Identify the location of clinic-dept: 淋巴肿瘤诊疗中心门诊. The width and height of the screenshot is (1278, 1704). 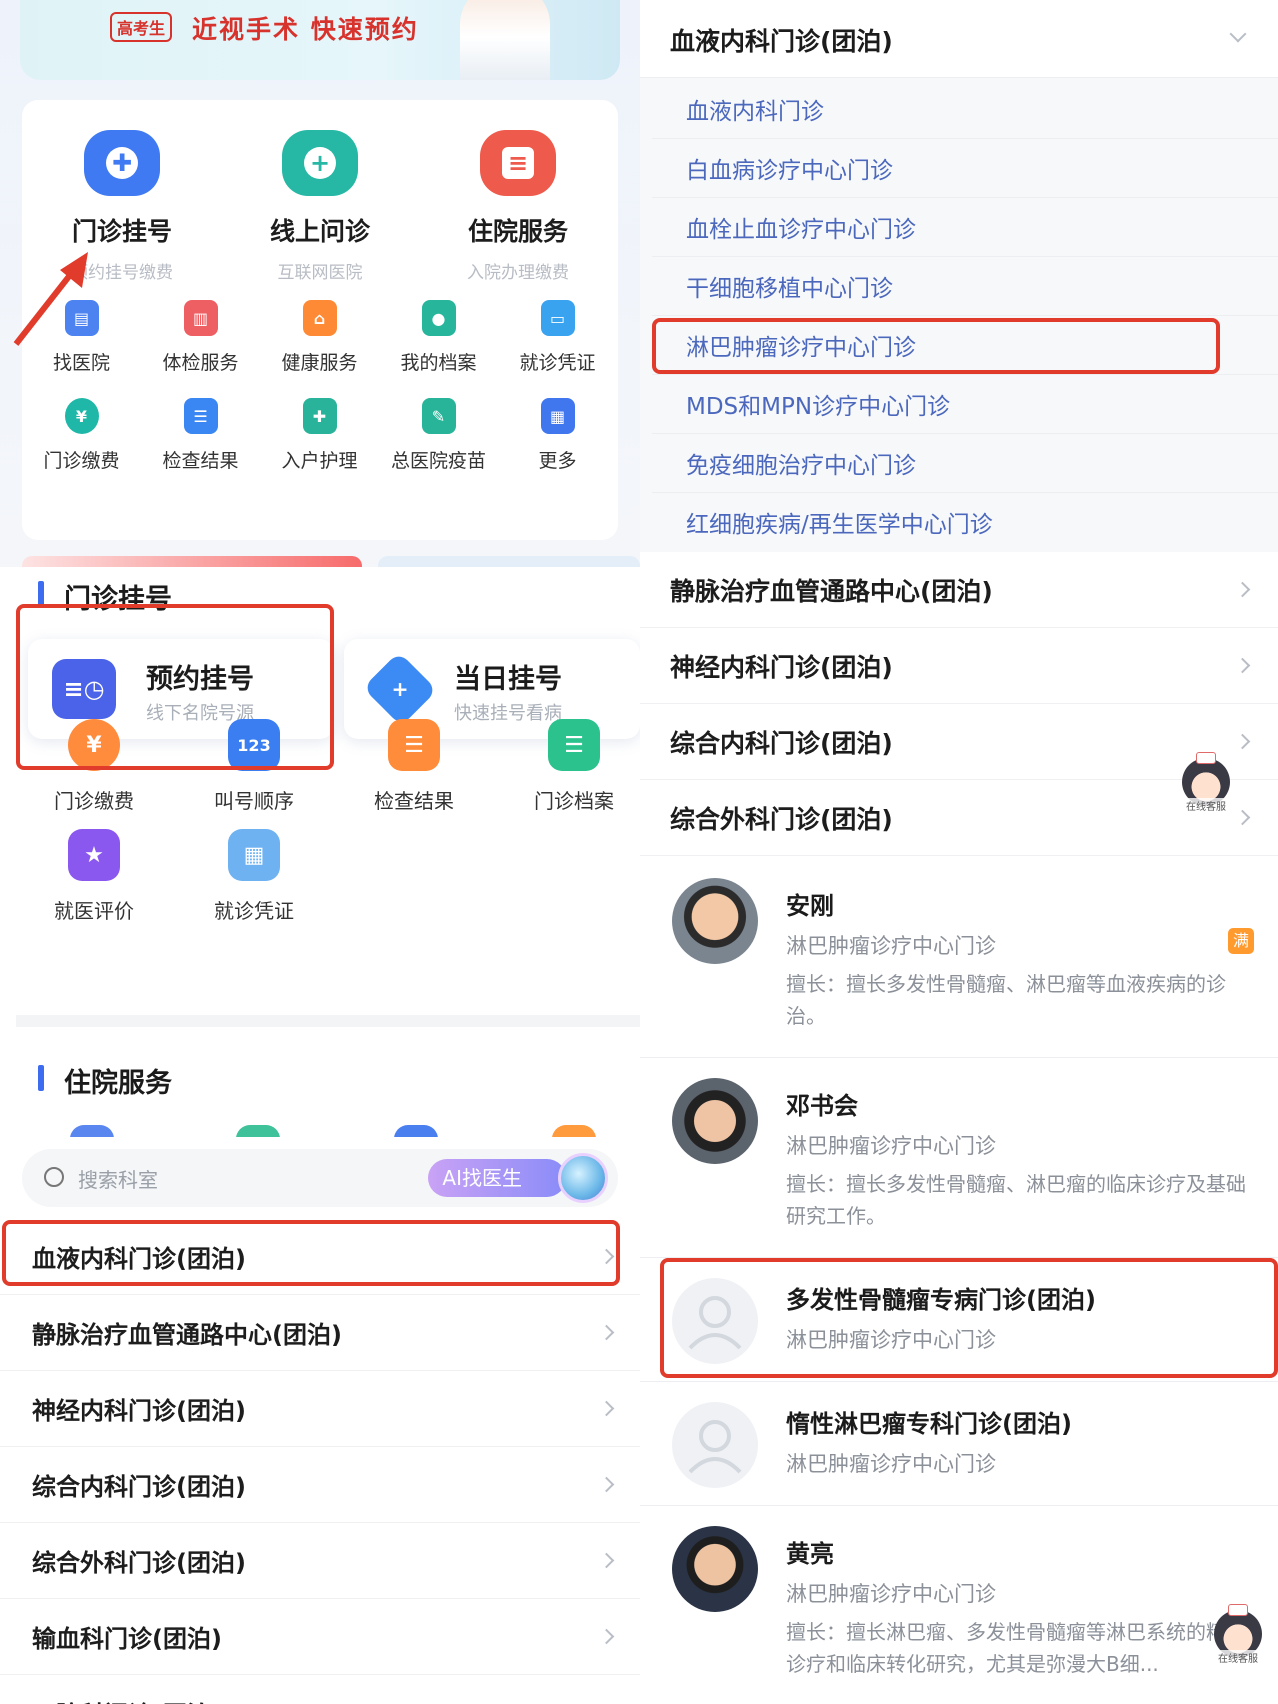
(891, 1464).